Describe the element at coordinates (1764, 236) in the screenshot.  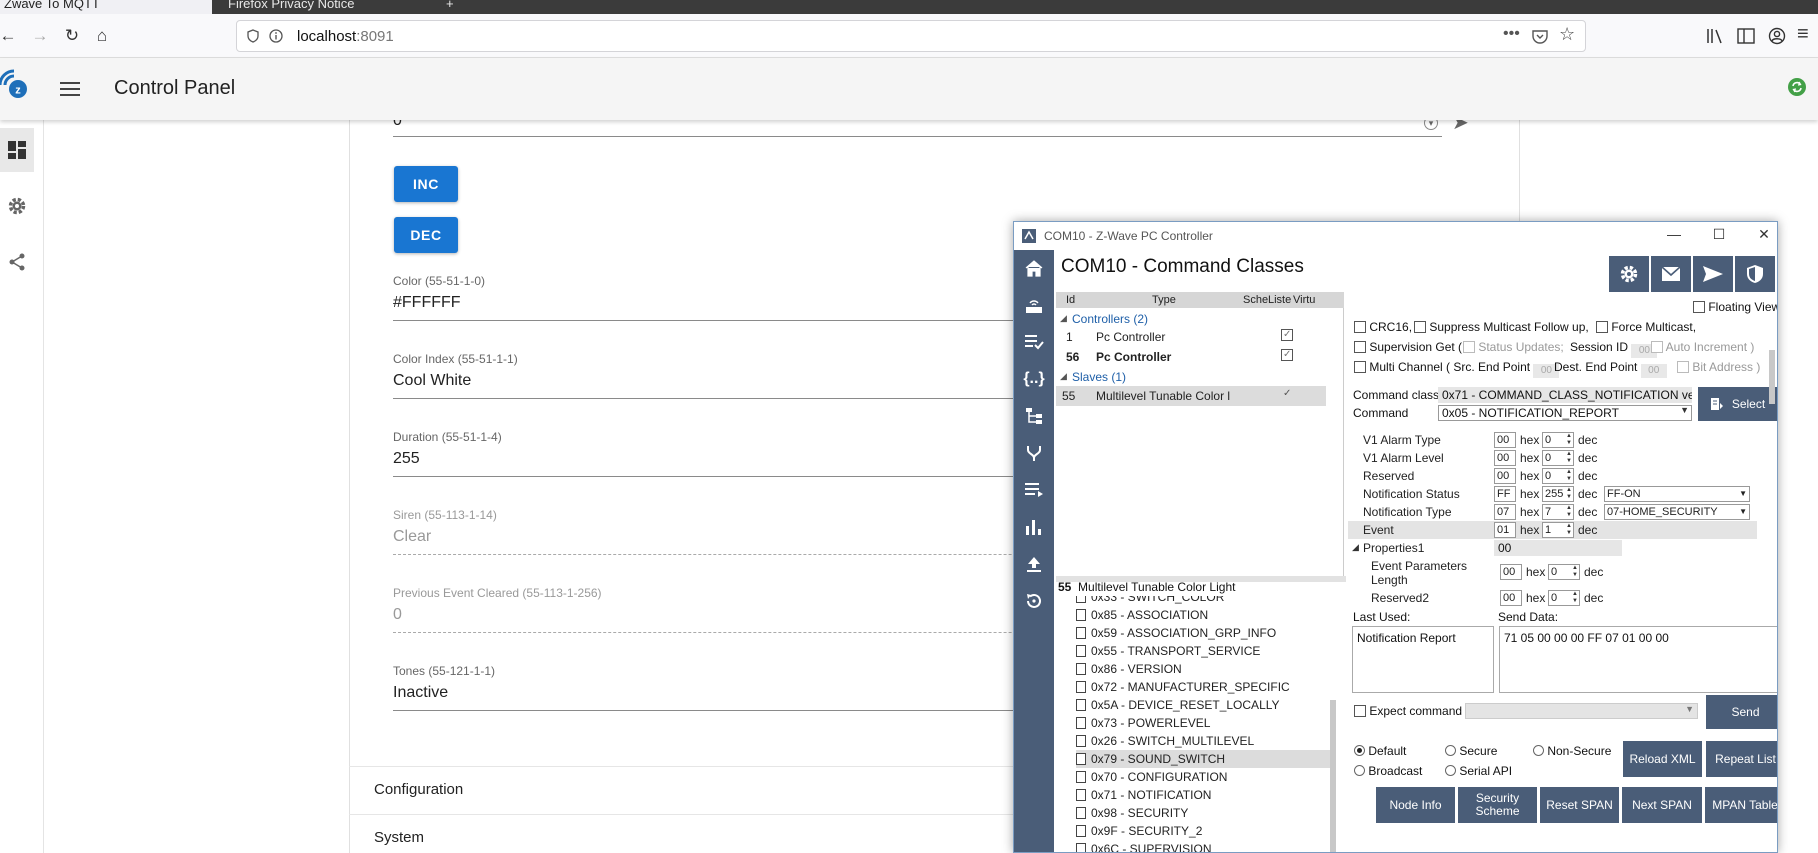
I see `close-icon: ✕` at that location.